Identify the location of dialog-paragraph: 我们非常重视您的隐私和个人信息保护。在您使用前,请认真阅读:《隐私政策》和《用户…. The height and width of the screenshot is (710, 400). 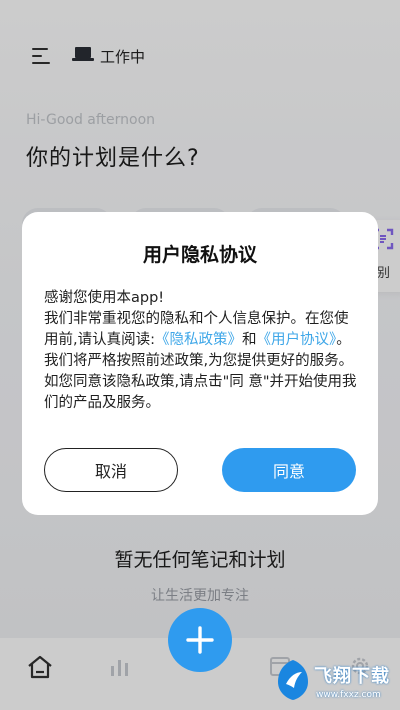
(203, 361).